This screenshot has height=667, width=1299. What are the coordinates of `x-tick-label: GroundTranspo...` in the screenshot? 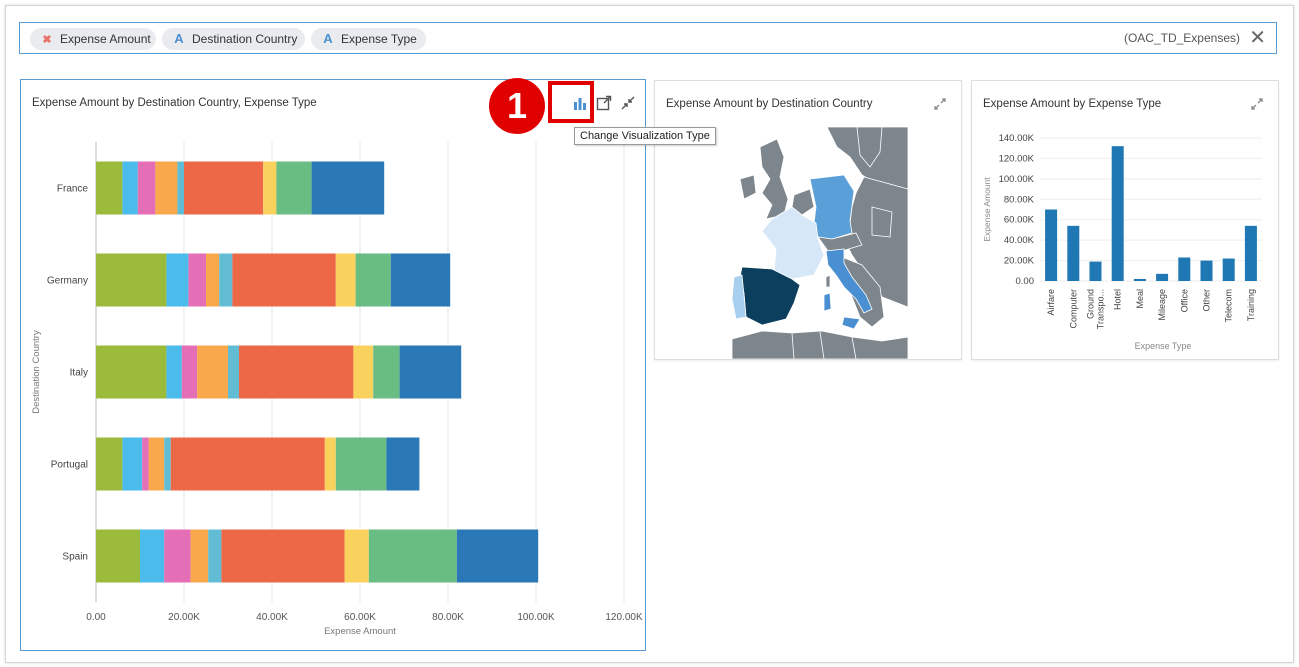 It's located at (1096, 309).